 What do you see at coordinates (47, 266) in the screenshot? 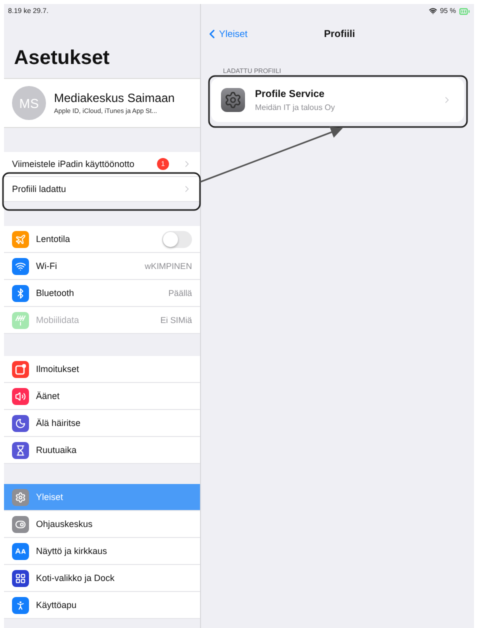
I see `item-label: Wi-Fi` at bounding box center [47, 266].